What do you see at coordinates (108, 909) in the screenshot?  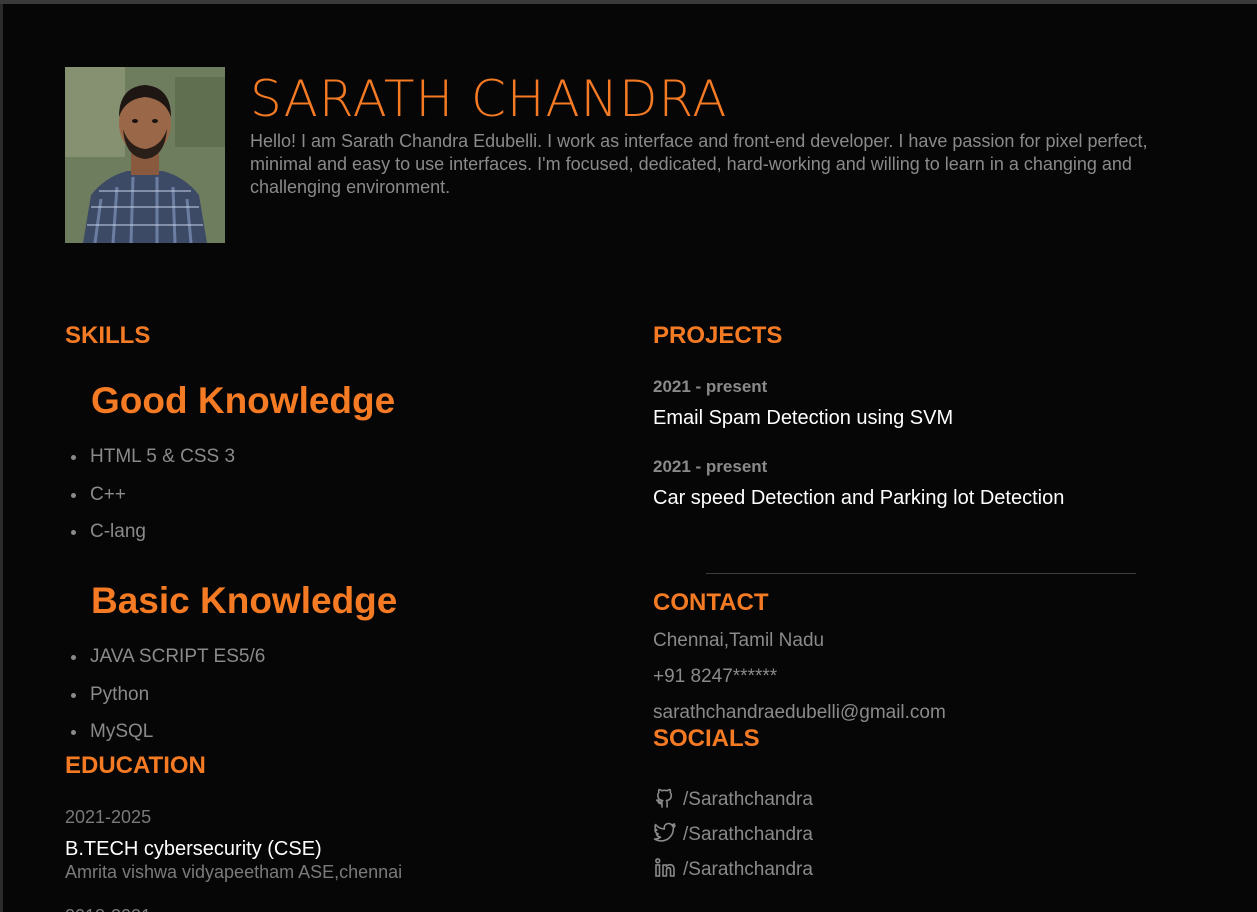 I see `education-years-partial: 2018-2021` at bounding box center [108, 909].